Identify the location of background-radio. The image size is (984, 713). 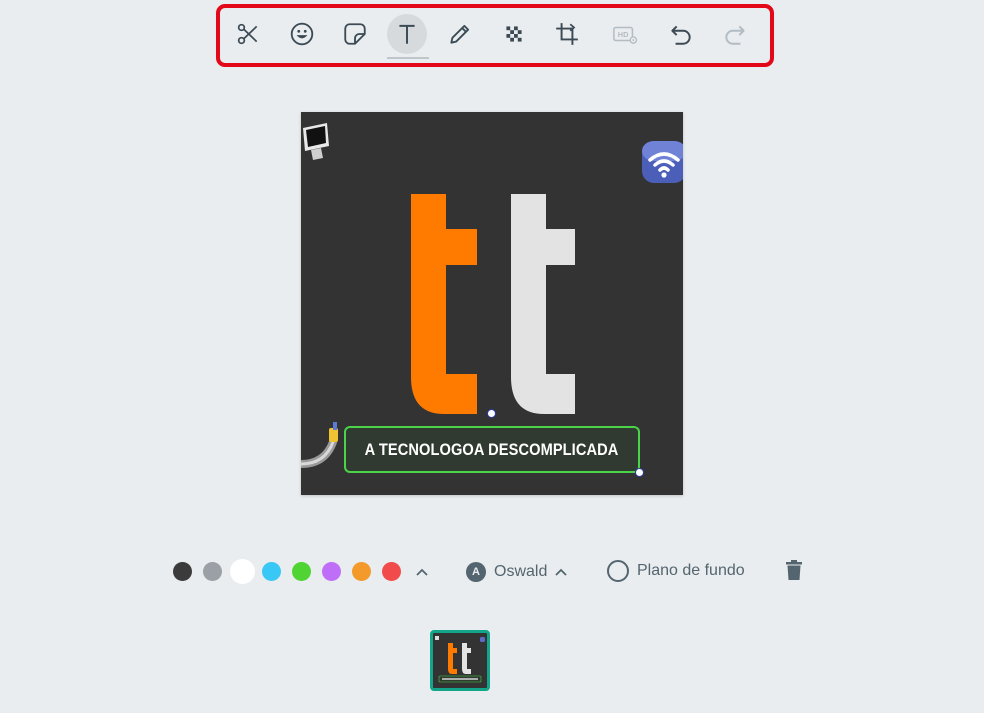
(618, 571).